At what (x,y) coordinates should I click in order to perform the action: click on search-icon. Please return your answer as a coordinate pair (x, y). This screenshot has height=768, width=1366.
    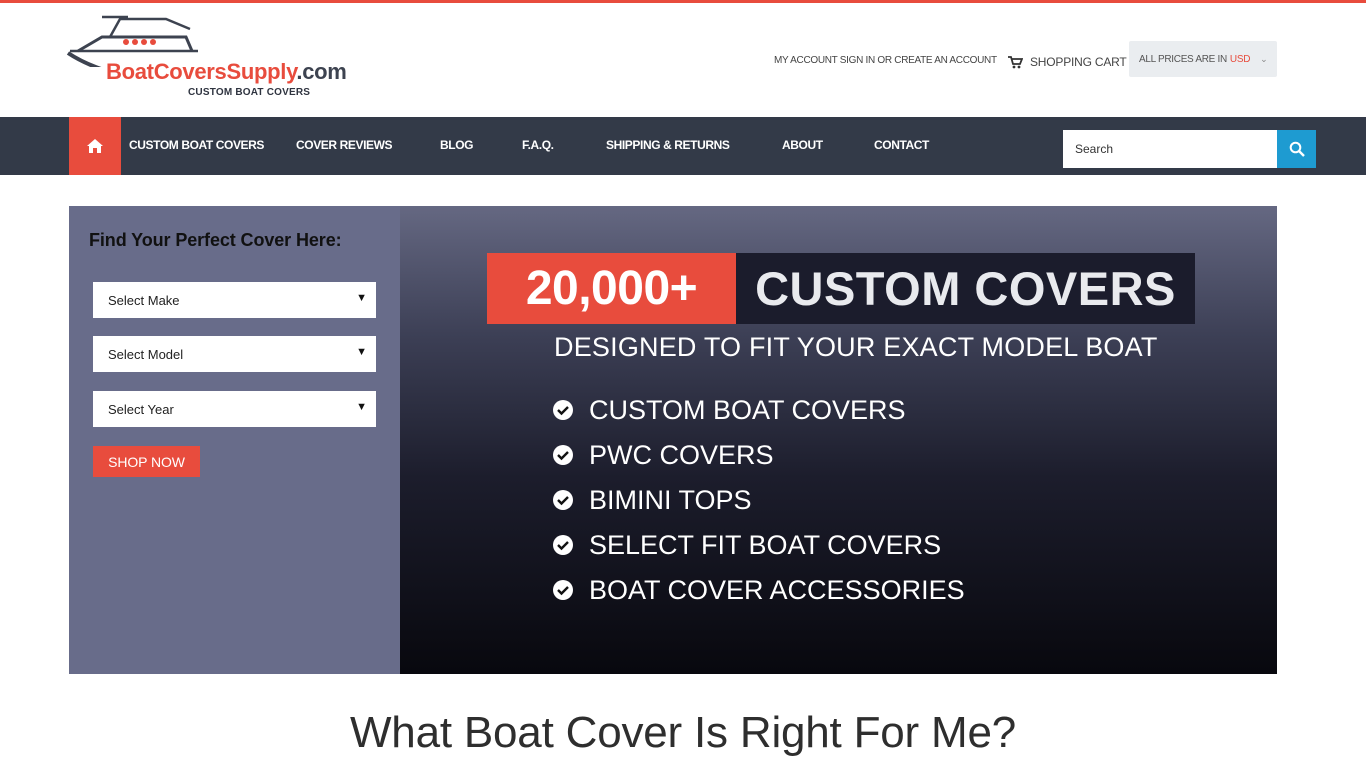
    Looking at the image, I should click on (1297, 149).